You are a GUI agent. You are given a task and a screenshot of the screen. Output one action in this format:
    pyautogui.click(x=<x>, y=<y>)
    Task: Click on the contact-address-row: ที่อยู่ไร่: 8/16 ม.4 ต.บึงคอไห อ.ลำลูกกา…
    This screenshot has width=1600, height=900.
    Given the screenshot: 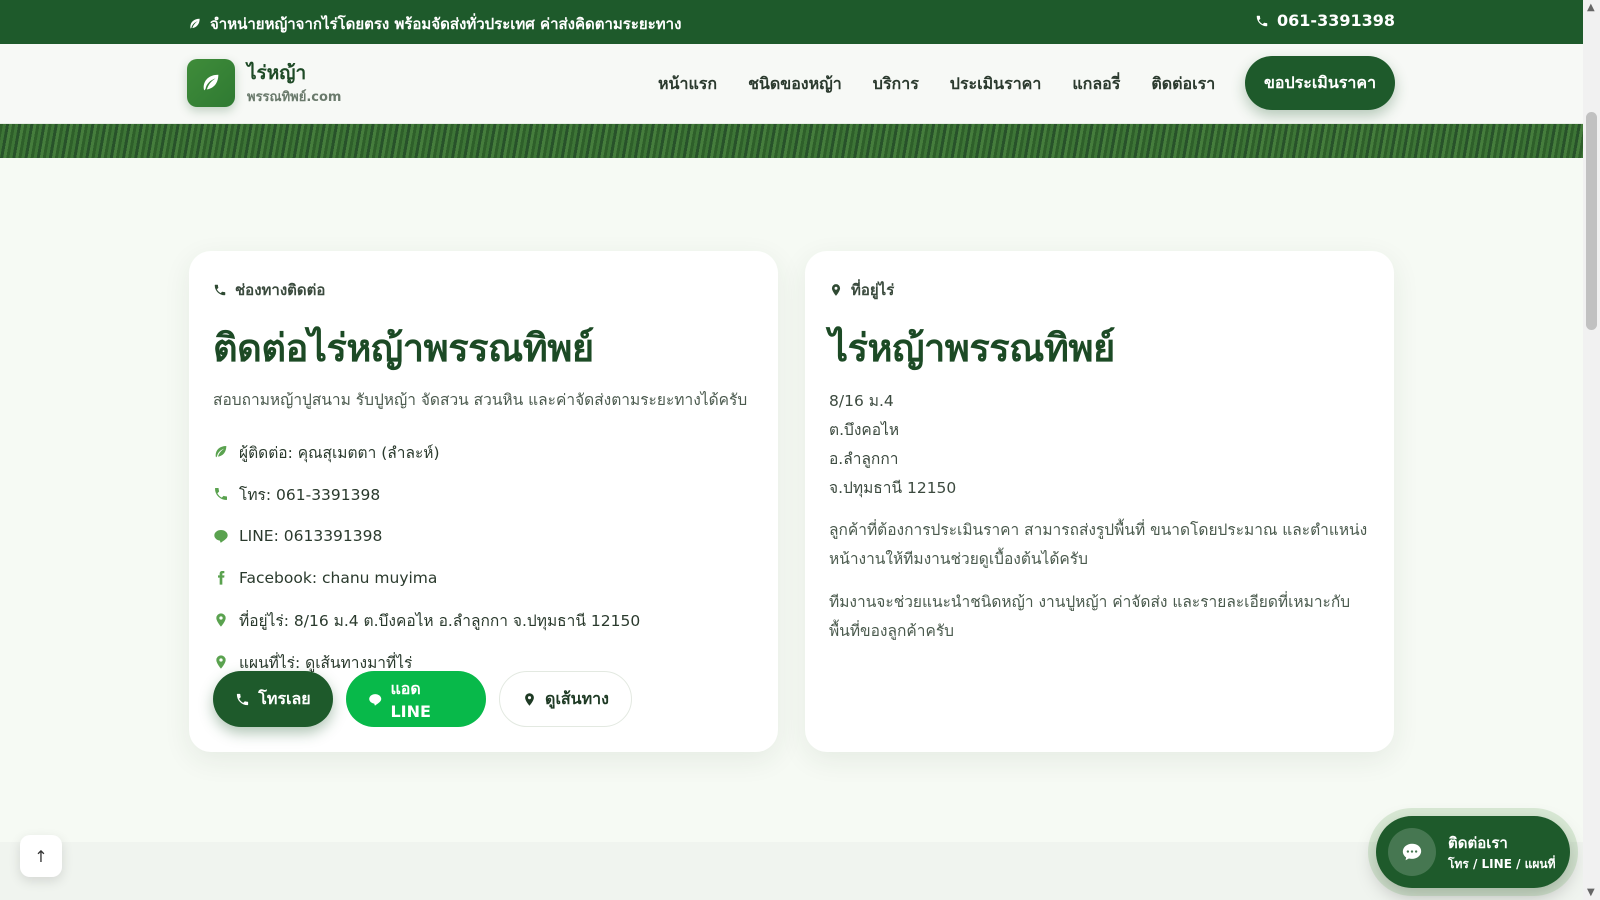 What is the action you would take?
    pyautogui.click(x=483, y=620)
    